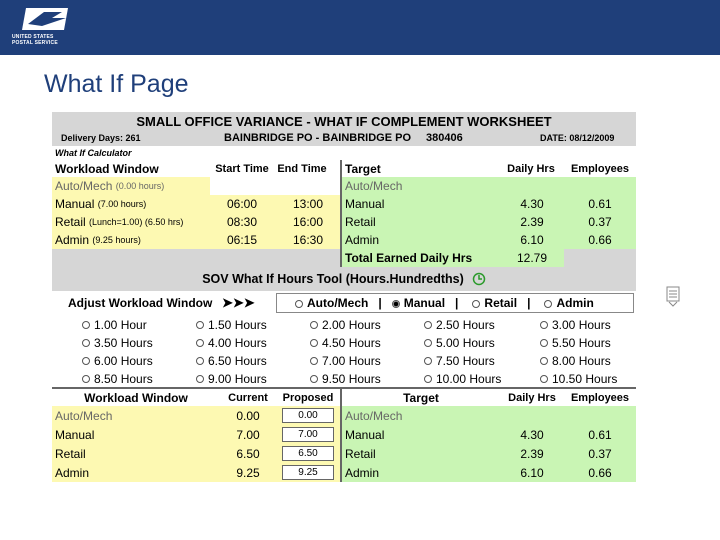  What do you see at coordinates (308, 434) in the screenshot?
I see `proposed-input: 7.00` at bounding box center [308, 434].